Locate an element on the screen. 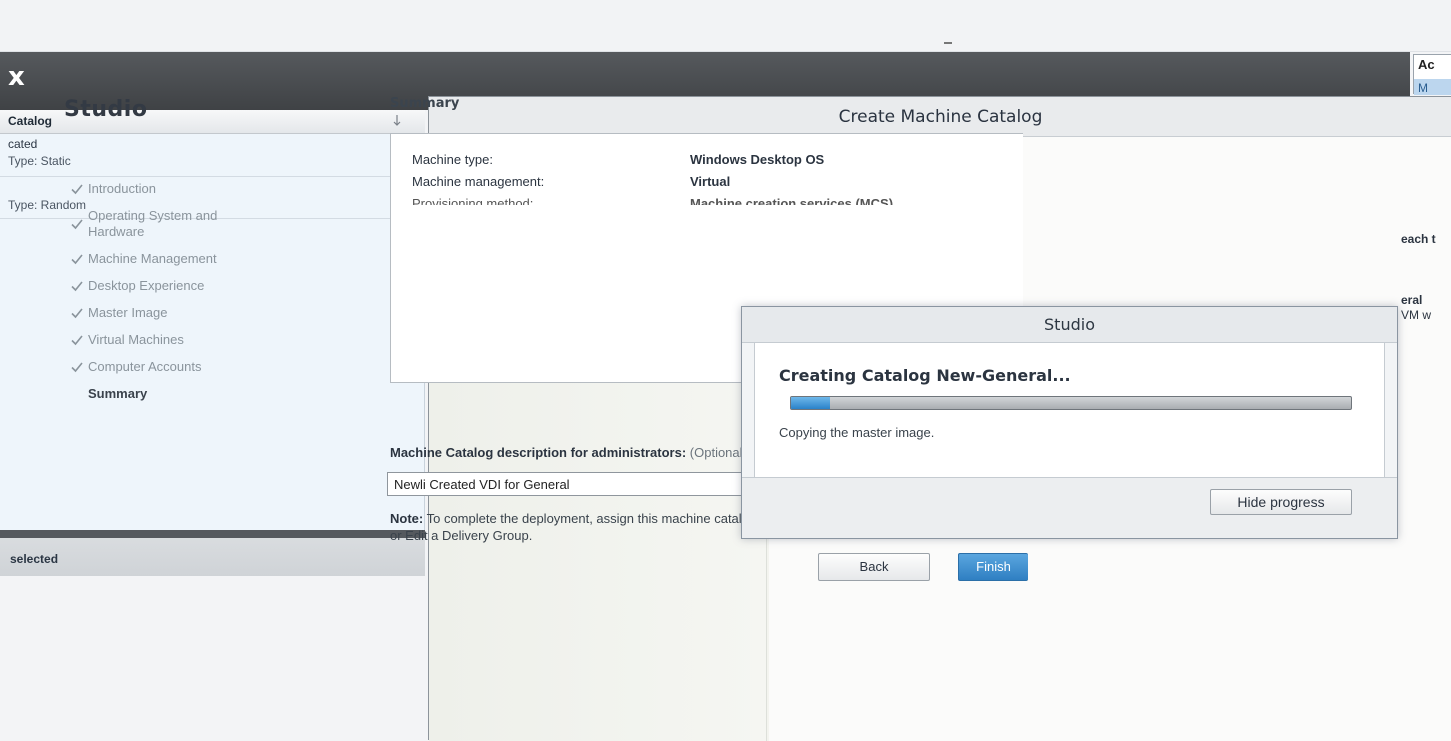  step-computer-accounts: Computer Accounts is located at coordinates (185, 367).